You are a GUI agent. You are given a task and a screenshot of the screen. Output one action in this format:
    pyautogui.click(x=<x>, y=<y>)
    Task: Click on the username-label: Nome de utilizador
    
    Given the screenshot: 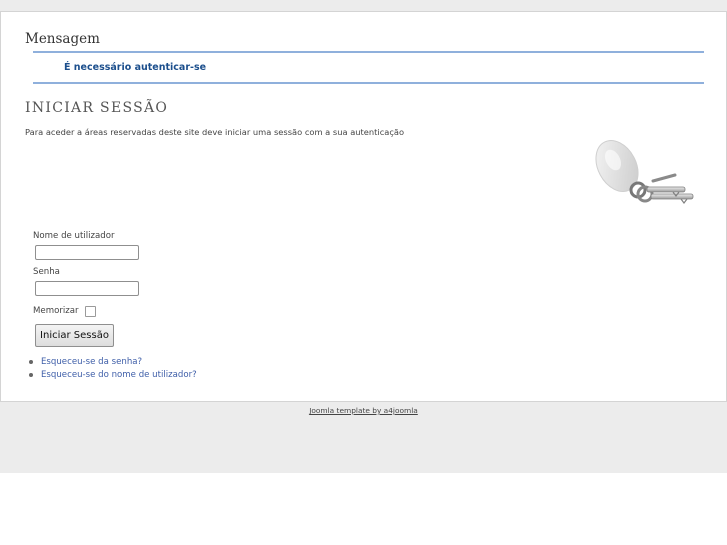 What is the action you would take?
    pyautogui.click(x=74, y=236)
    